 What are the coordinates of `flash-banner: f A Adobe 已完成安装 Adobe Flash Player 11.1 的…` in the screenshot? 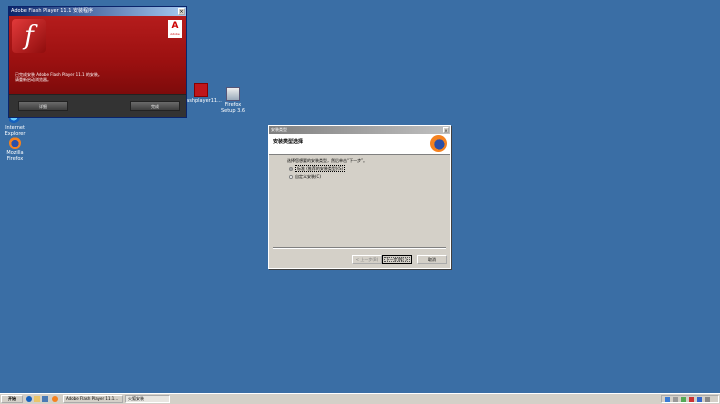 It's located at (97, 55).